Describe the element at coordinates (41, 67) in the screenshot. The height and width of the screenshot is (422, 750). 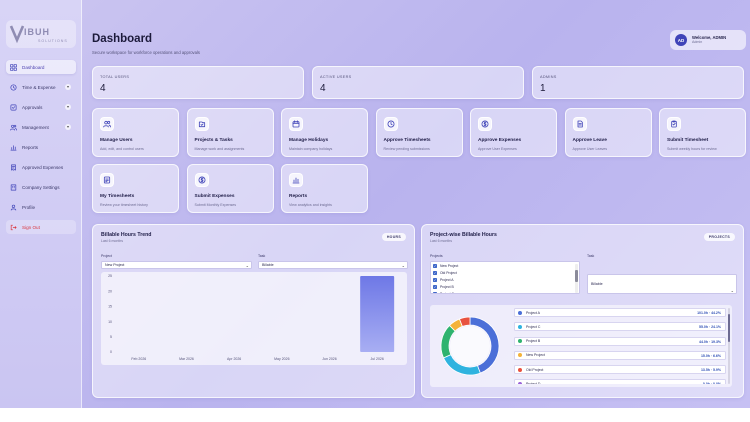
I see `sidebar-item-dashboard: Dashboard` at that location.